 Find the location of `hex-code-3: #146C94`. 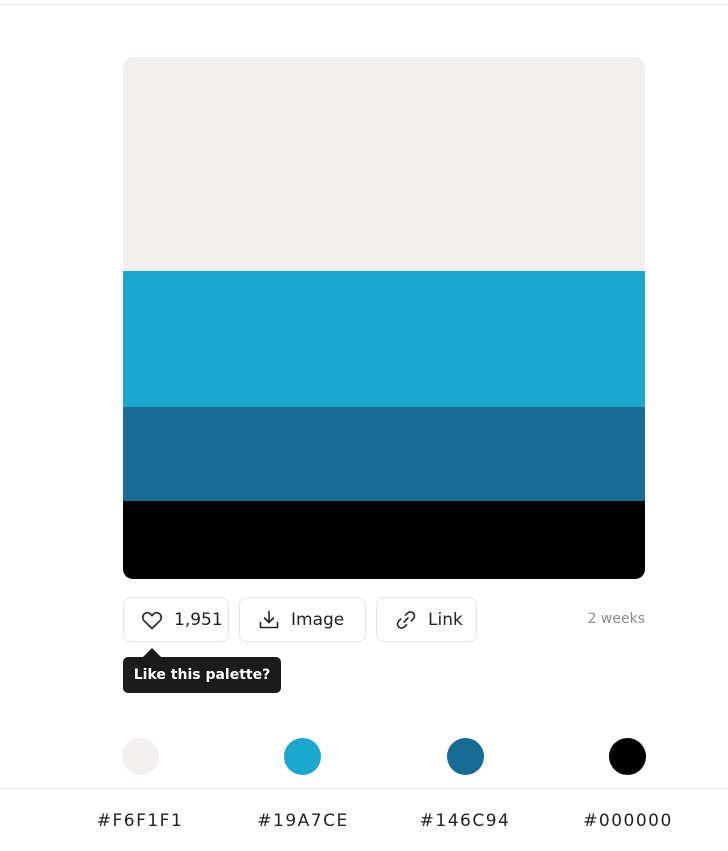

hex-code-3: #146C94 is located at coordinates (465, 821).